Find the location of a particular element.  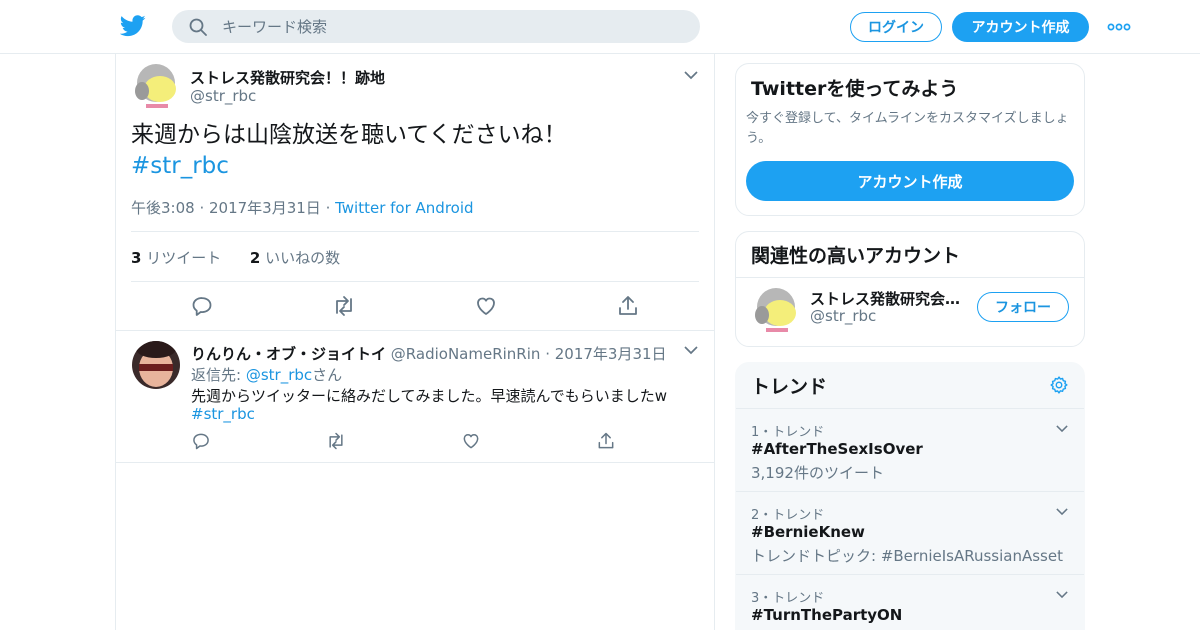

tweet-stats: 3 リツイート 2 いいねの数 is located at coordinates (235, 257).